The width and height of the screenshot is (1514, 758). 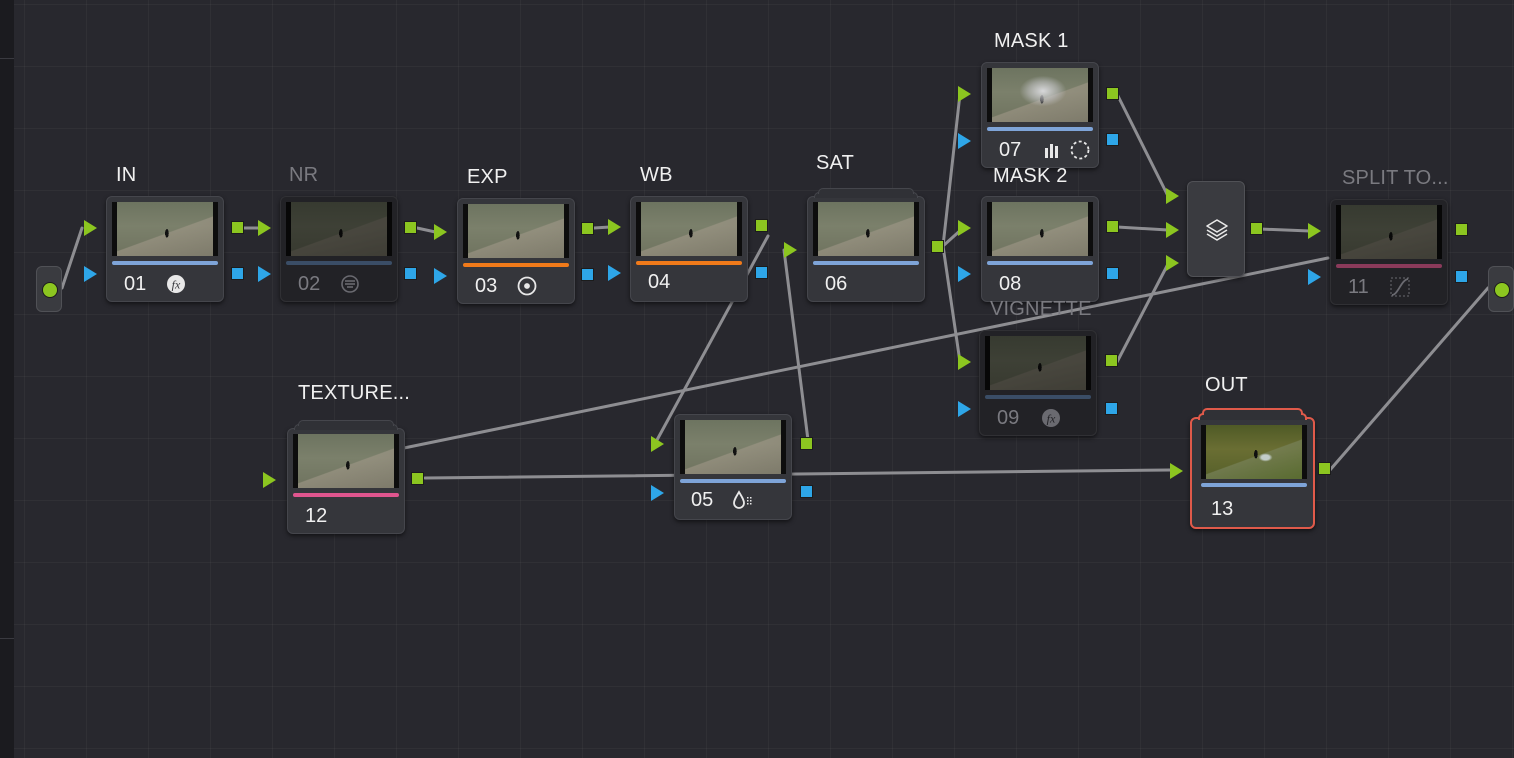 I want to click on node-label-mask-1: MASK 1, so click(x=1031, y=41).